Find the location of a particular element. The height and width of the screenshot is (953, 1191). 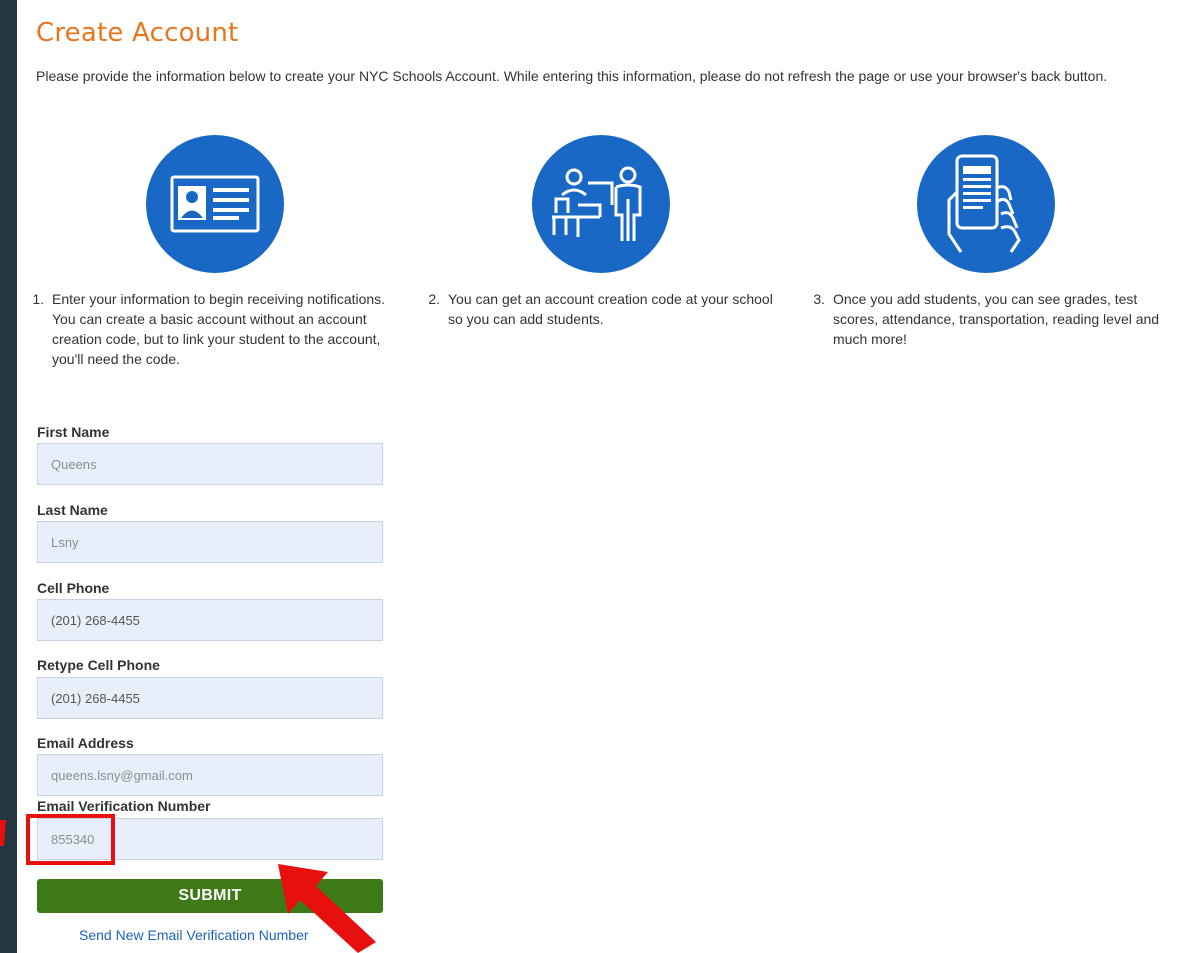

cell-phone-input is located at coordinates (210, 620).